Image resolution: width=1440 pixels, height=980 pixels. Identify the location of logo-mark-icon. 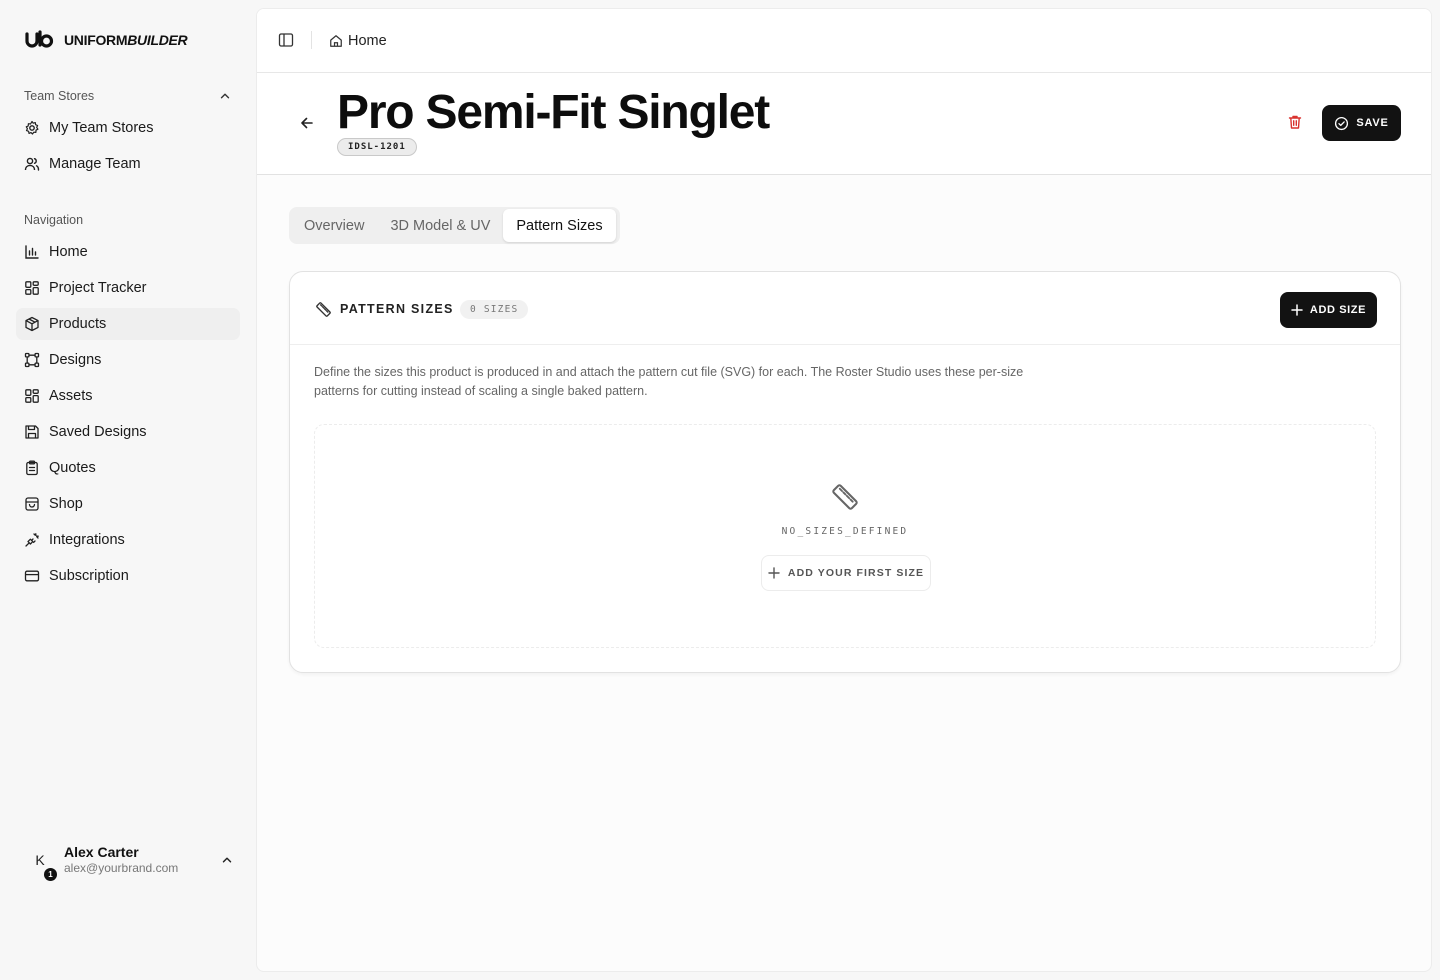
(39, 39).